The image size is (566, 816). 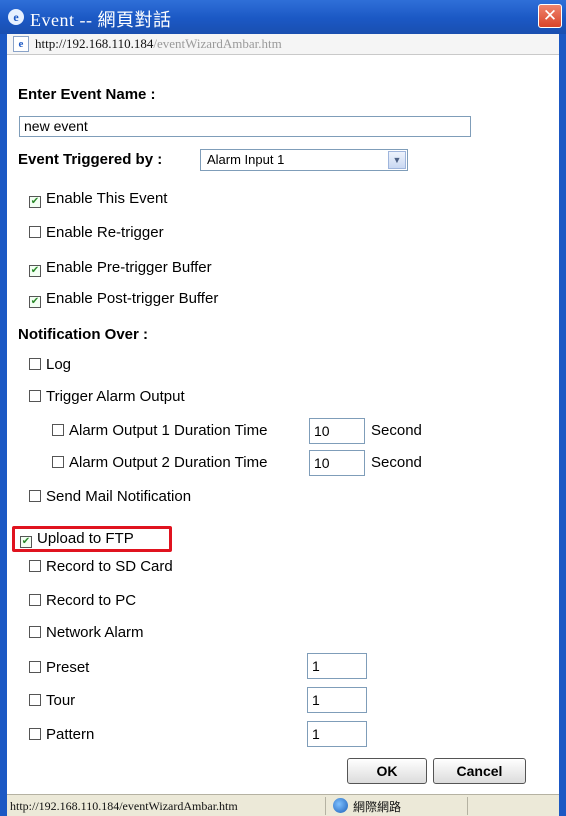 What do you see at coordinates (217, 43) in the screenshot?
I see `address-path: /eventWizardAmbar.htm` at bounding box center [217, 43].